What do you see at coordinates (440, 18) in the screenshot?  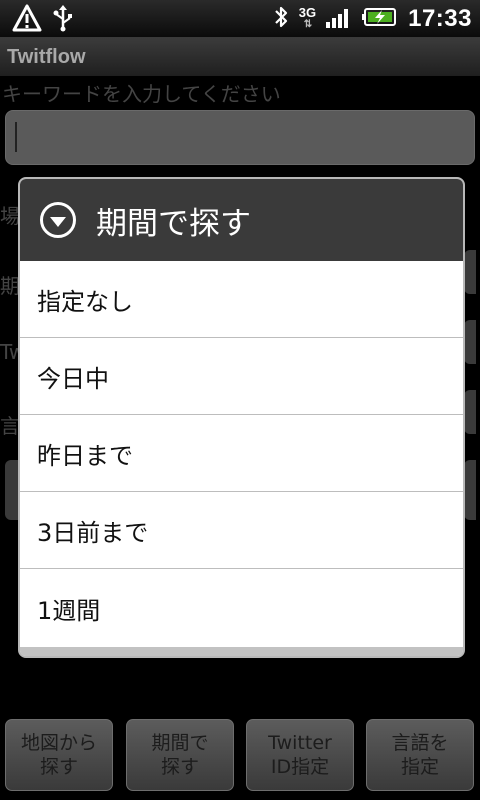 I see `clock: 17:33` at bounding box center [440, 18].